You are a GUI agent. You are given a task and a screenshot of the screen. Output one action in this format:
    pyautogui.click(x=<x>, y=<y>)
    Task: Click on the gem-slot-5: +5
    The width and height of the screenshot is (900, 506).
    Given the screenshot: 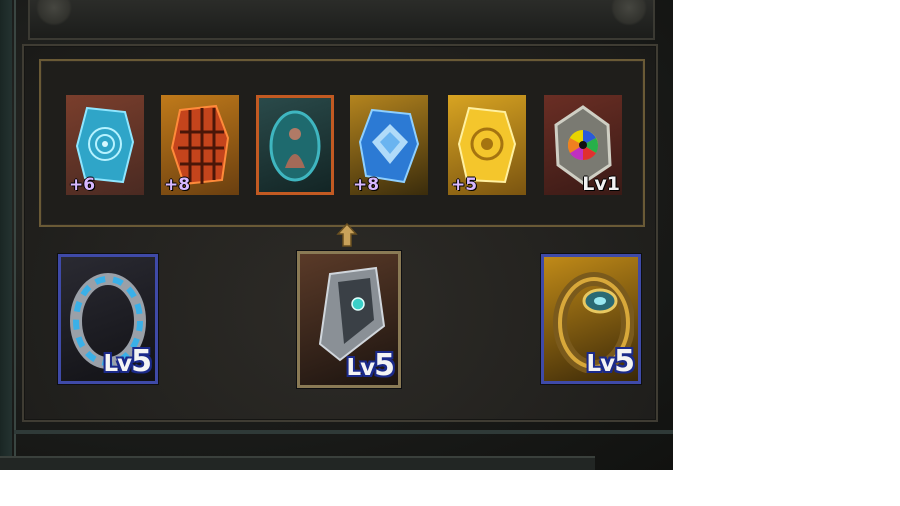 What is the action you would take?
    pyautogui.click(x=487, y=145)
    